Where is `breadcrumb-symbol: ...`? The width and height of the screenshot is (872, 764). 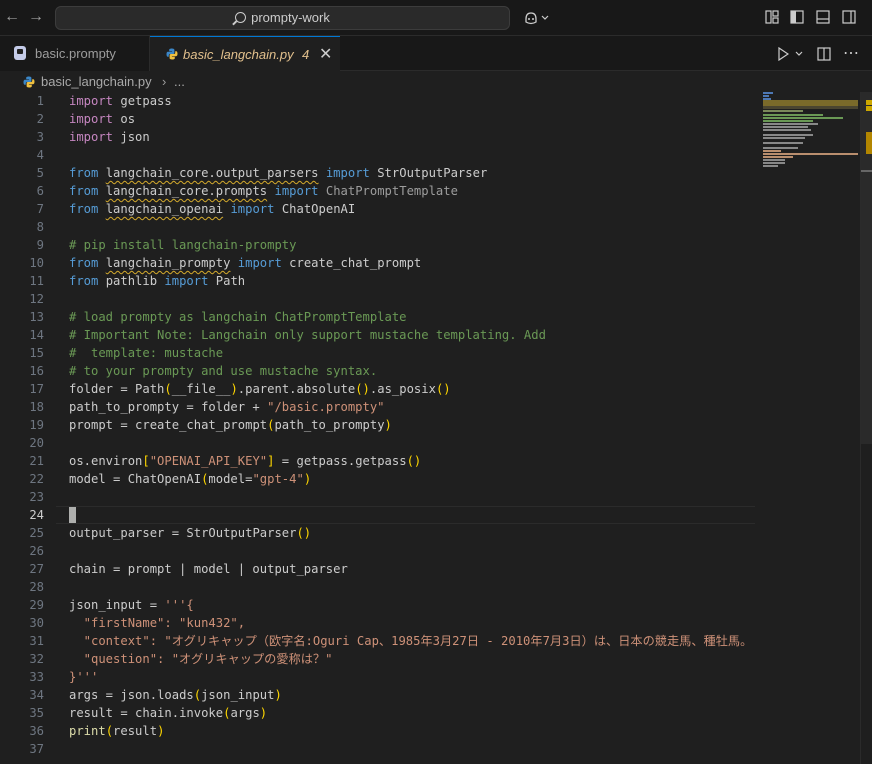 breadcrumb-symbol: ... is located at coordinates (179, 82).